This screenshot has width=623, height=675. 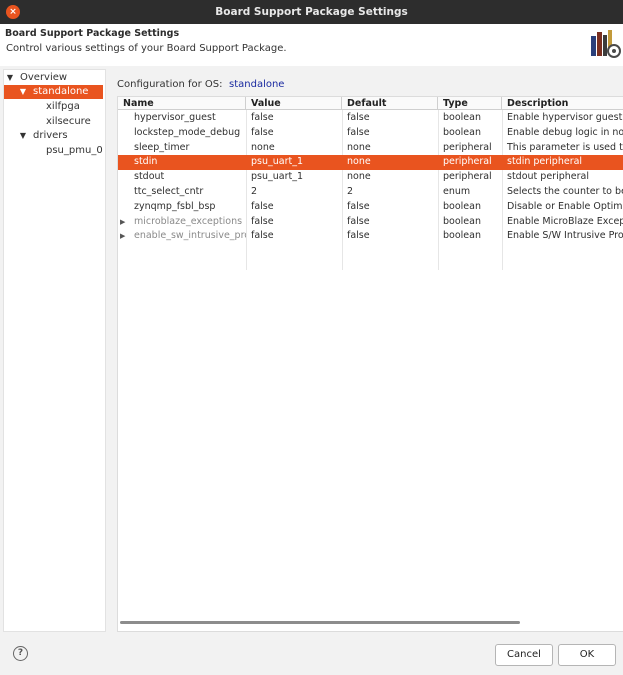 I want to click on tree-item-xilsecure: xilsecure, so click(x=53, y=122).